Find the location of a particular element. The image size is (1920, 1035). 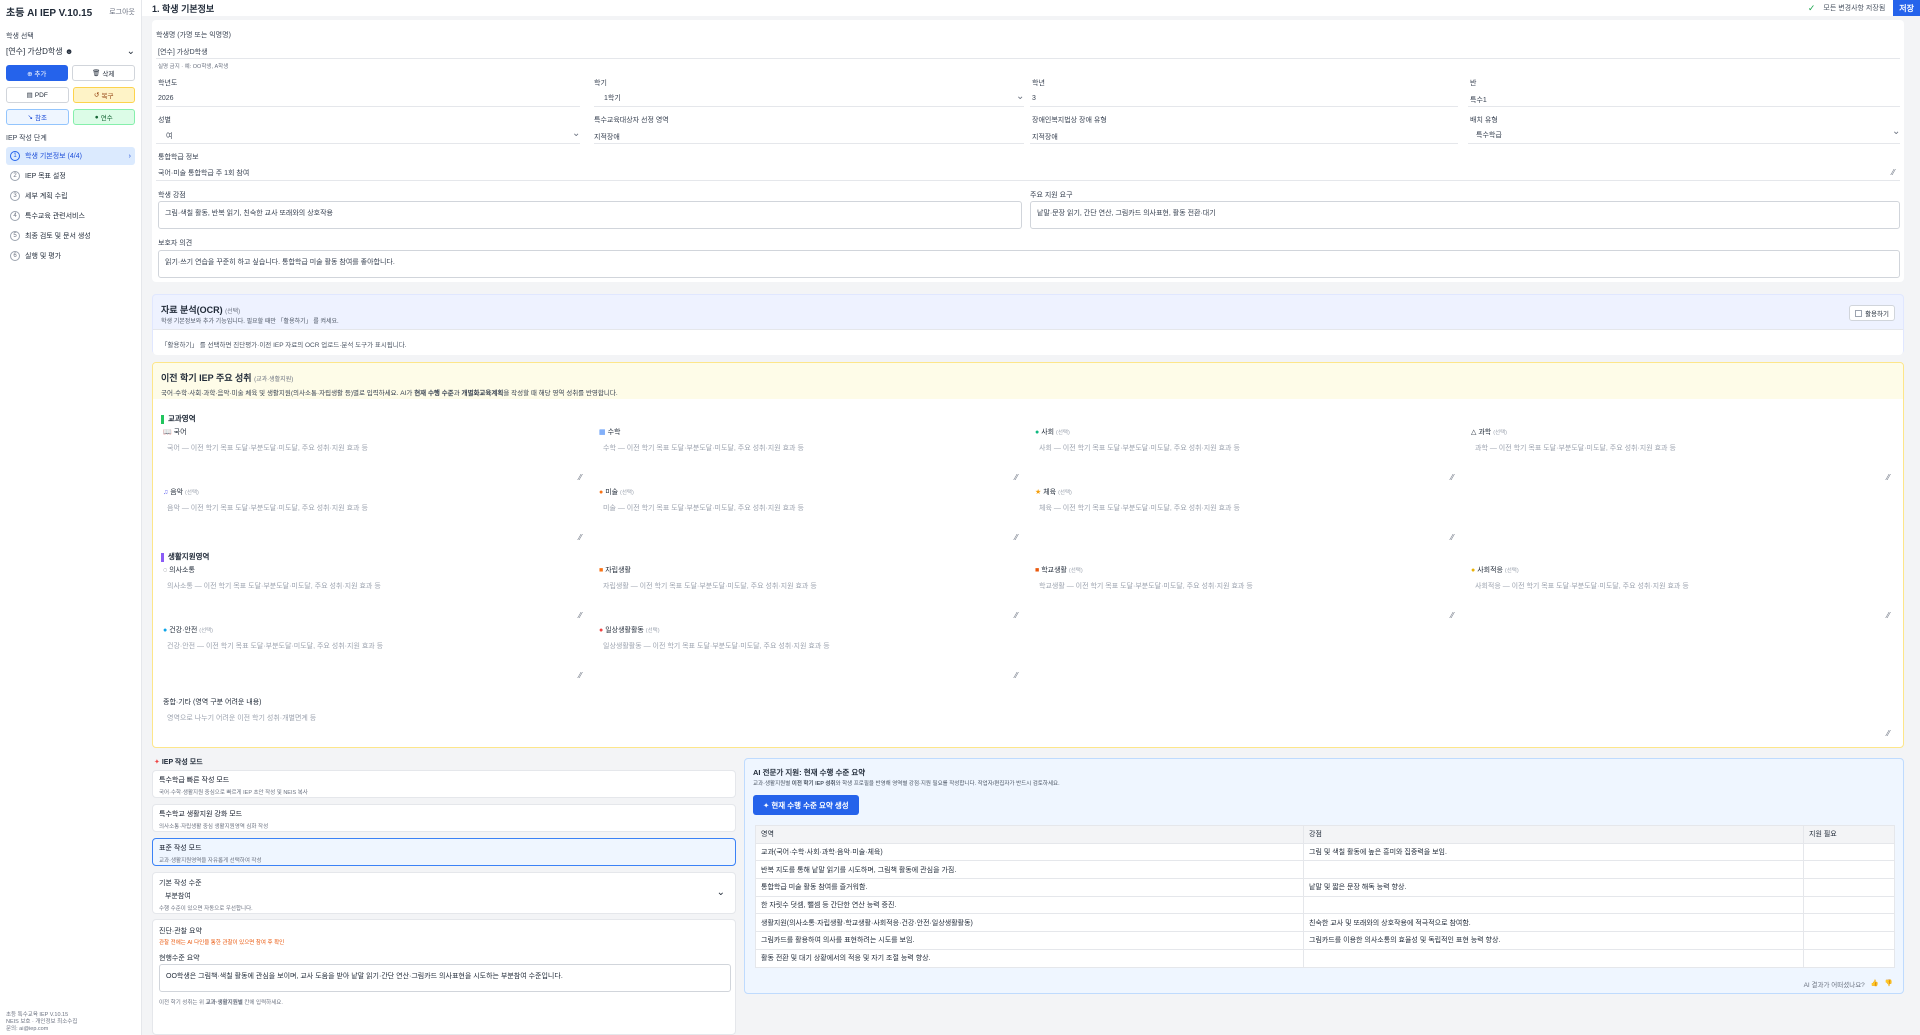

pdf-button: ▤ PDF is located at coordinates (37, 95).